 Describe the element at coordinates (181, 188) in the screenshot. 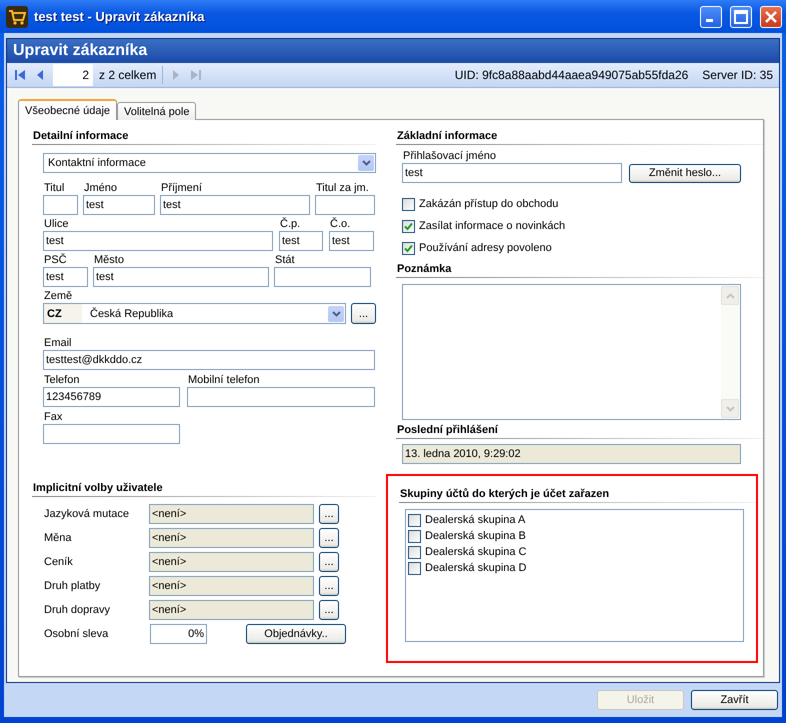

I see `field-label: Příjmení` at that location.